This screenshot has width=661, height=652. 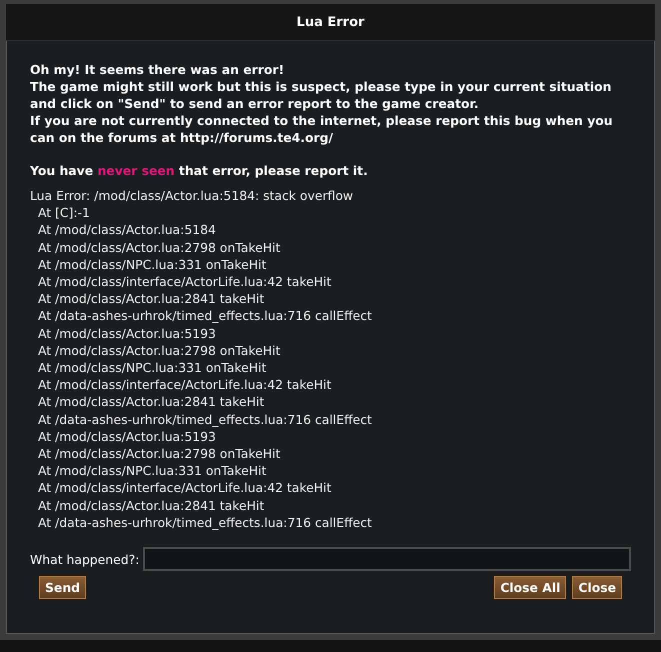 What do you see at coordinates (192, 195) in the screenshot?
I see `error-header: Lua Error: /mod/class/Actor.lua:5184: stack overflow` at bounding box center [192, 195].